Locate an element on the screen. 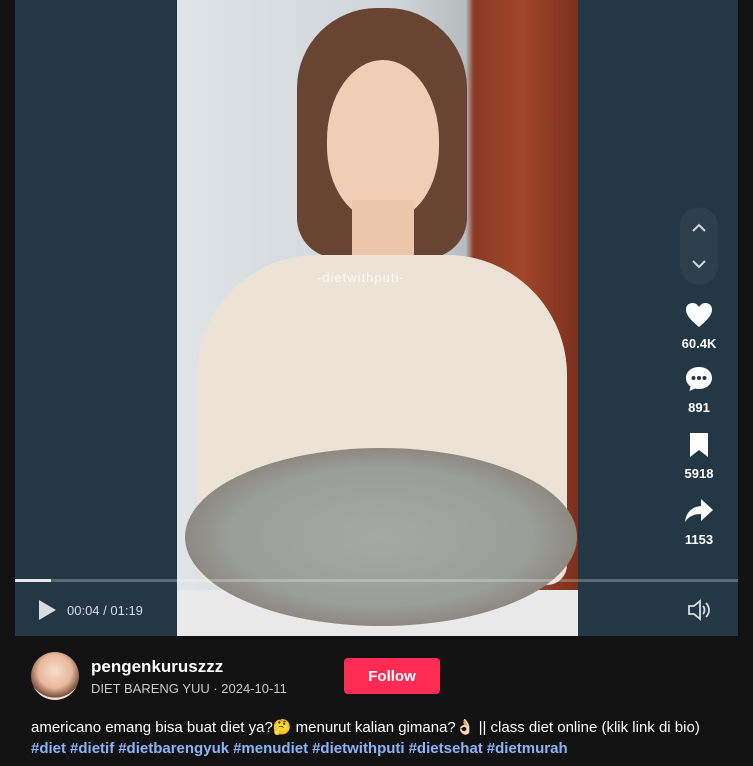  progress-bar is located at coordinates (376, 580).